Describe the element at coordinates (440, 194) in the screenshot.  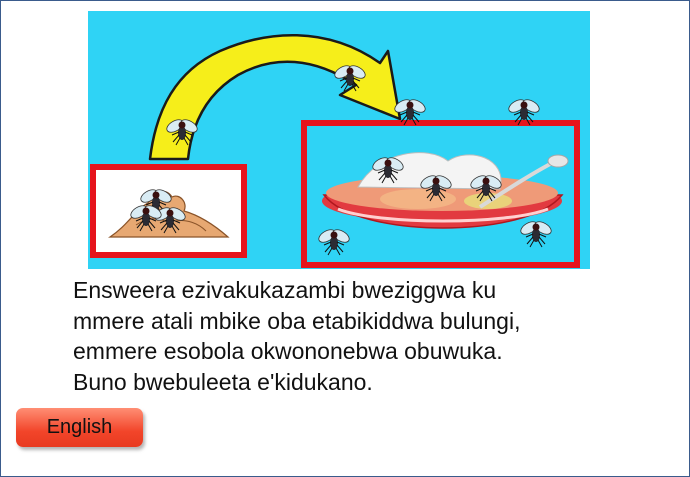
I see `food-panel` at that location.